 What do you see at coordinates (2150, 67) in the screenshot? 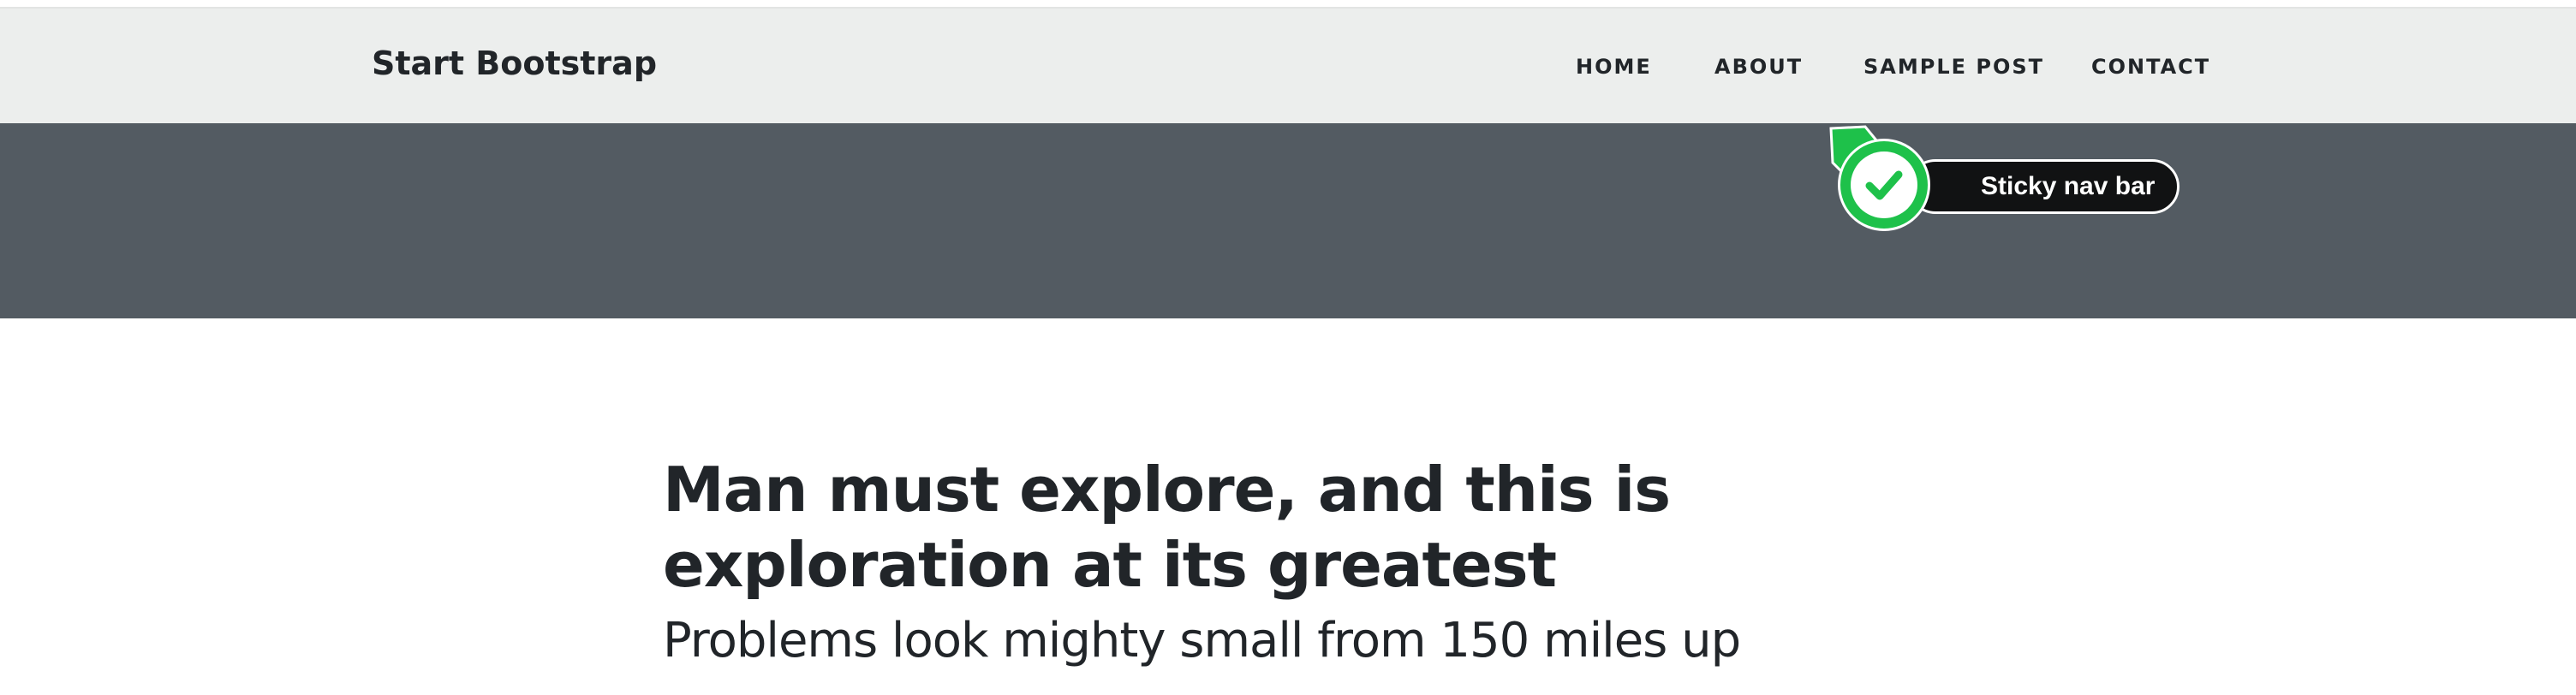
I see `nav-link-contact: CONTACT` at bounding box center [2150, 67].